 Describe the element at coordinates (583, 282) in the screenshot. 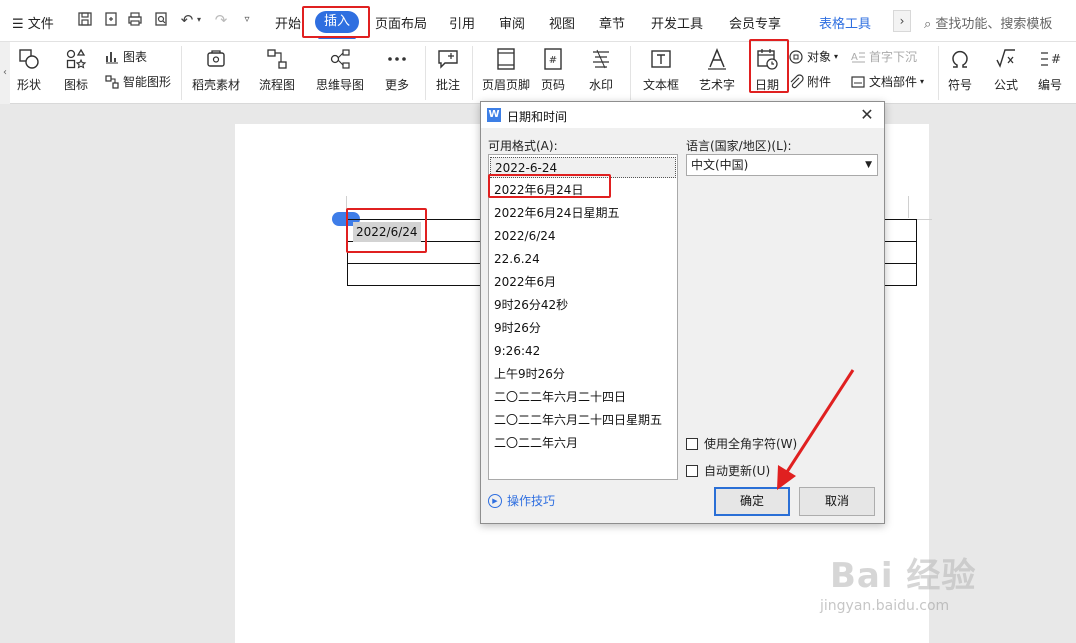

I see `list-item: 2022年6月` at that location.